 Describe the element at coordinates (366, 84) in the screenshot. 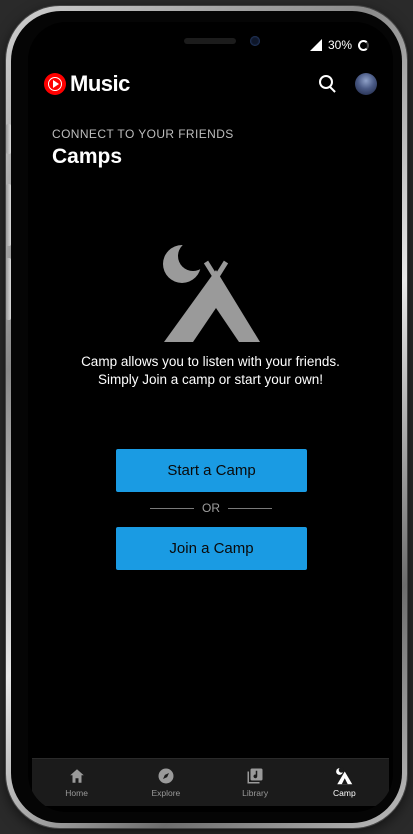

I see `avatar` at that location.